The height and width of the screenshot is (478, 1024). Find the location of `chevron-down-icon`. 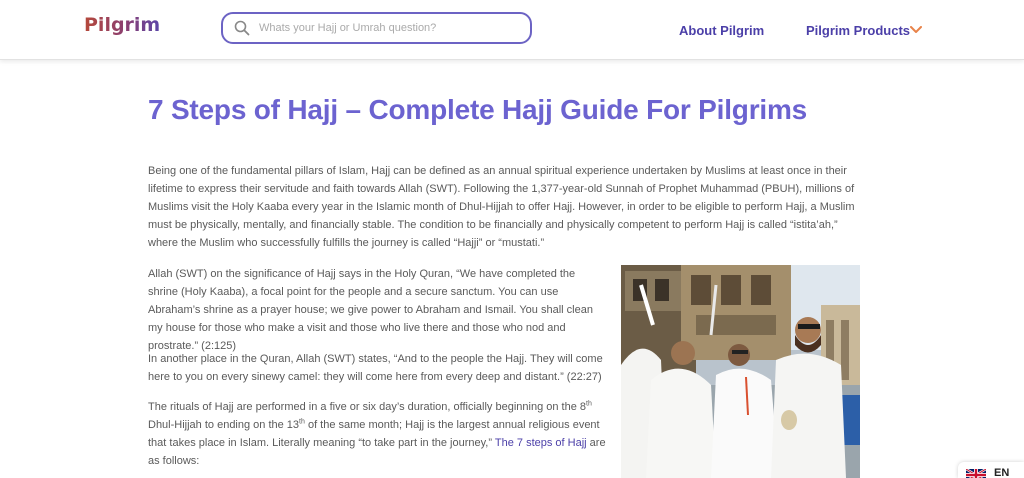

chevron-down-icon is located at coordinates (916, 30).